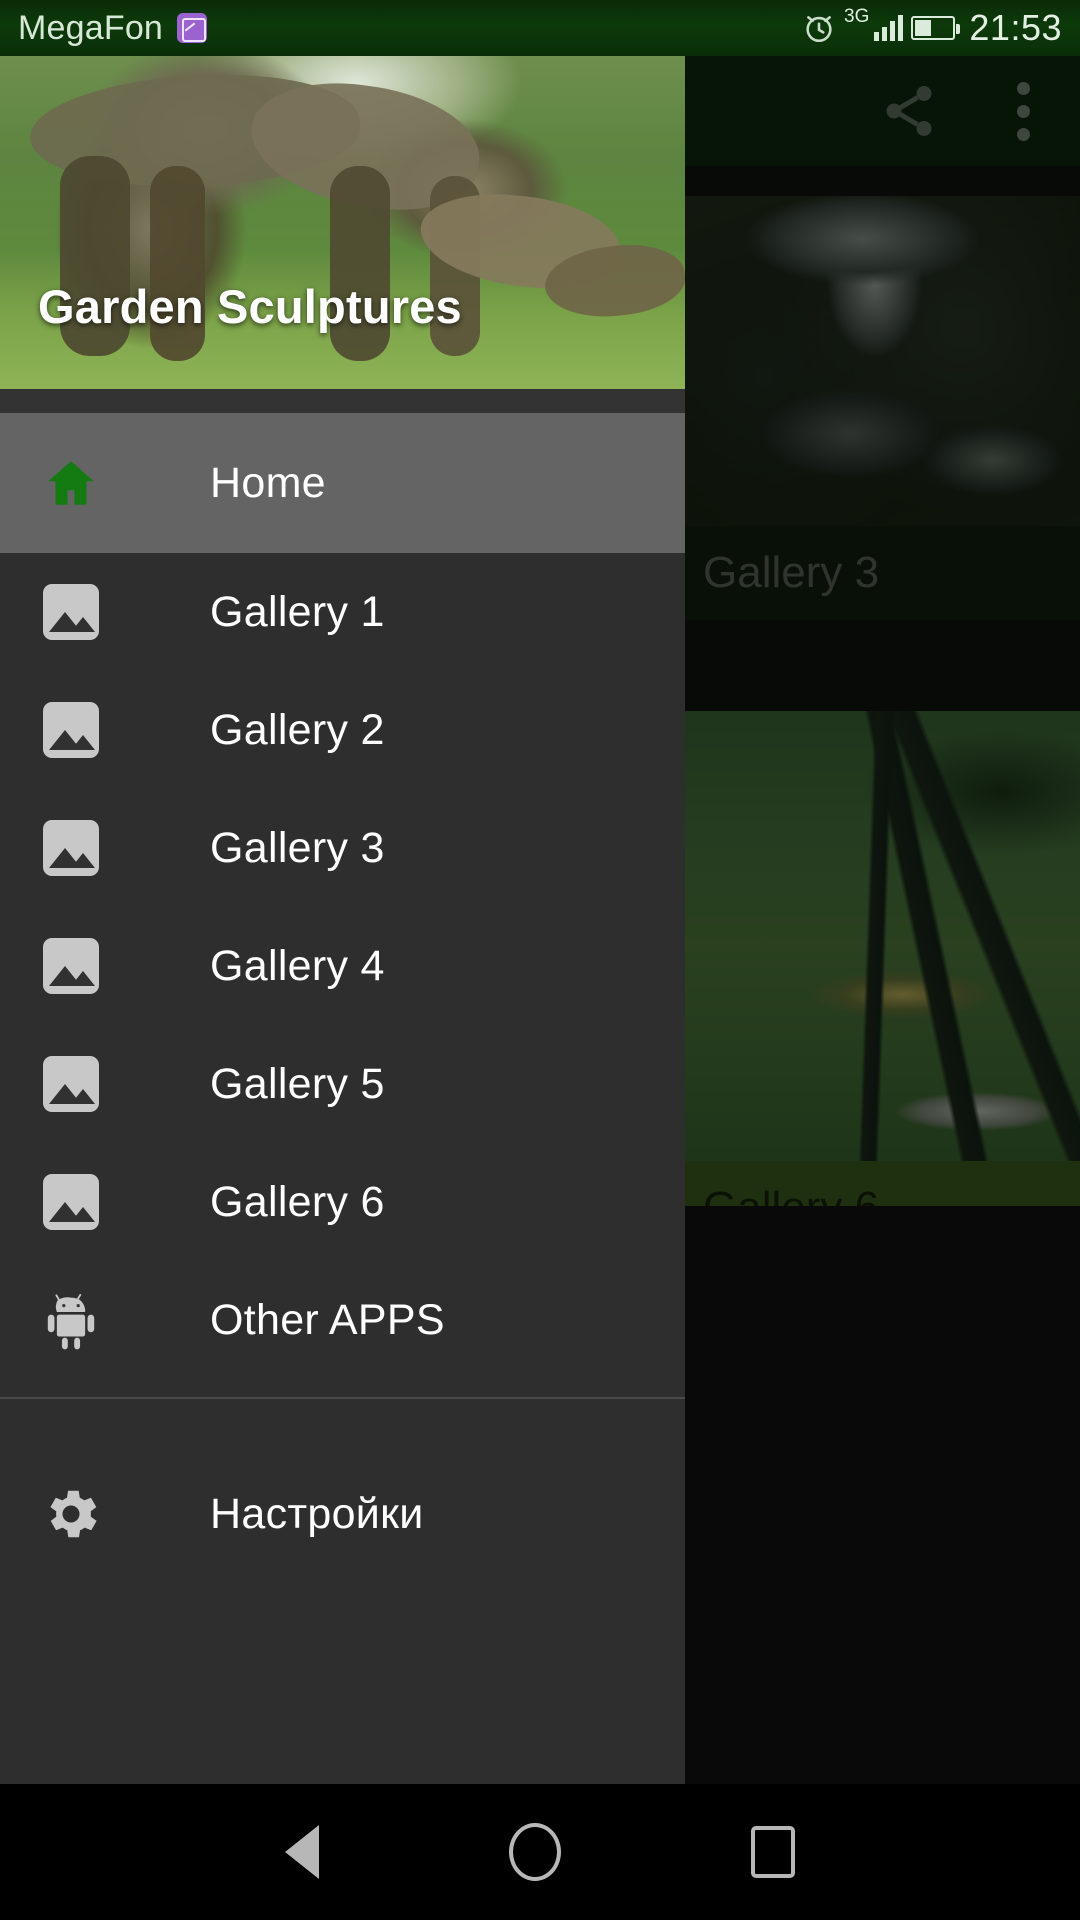  I want to click on sidebar-item-gallery-4: Gallery 4, so click(342, 966).